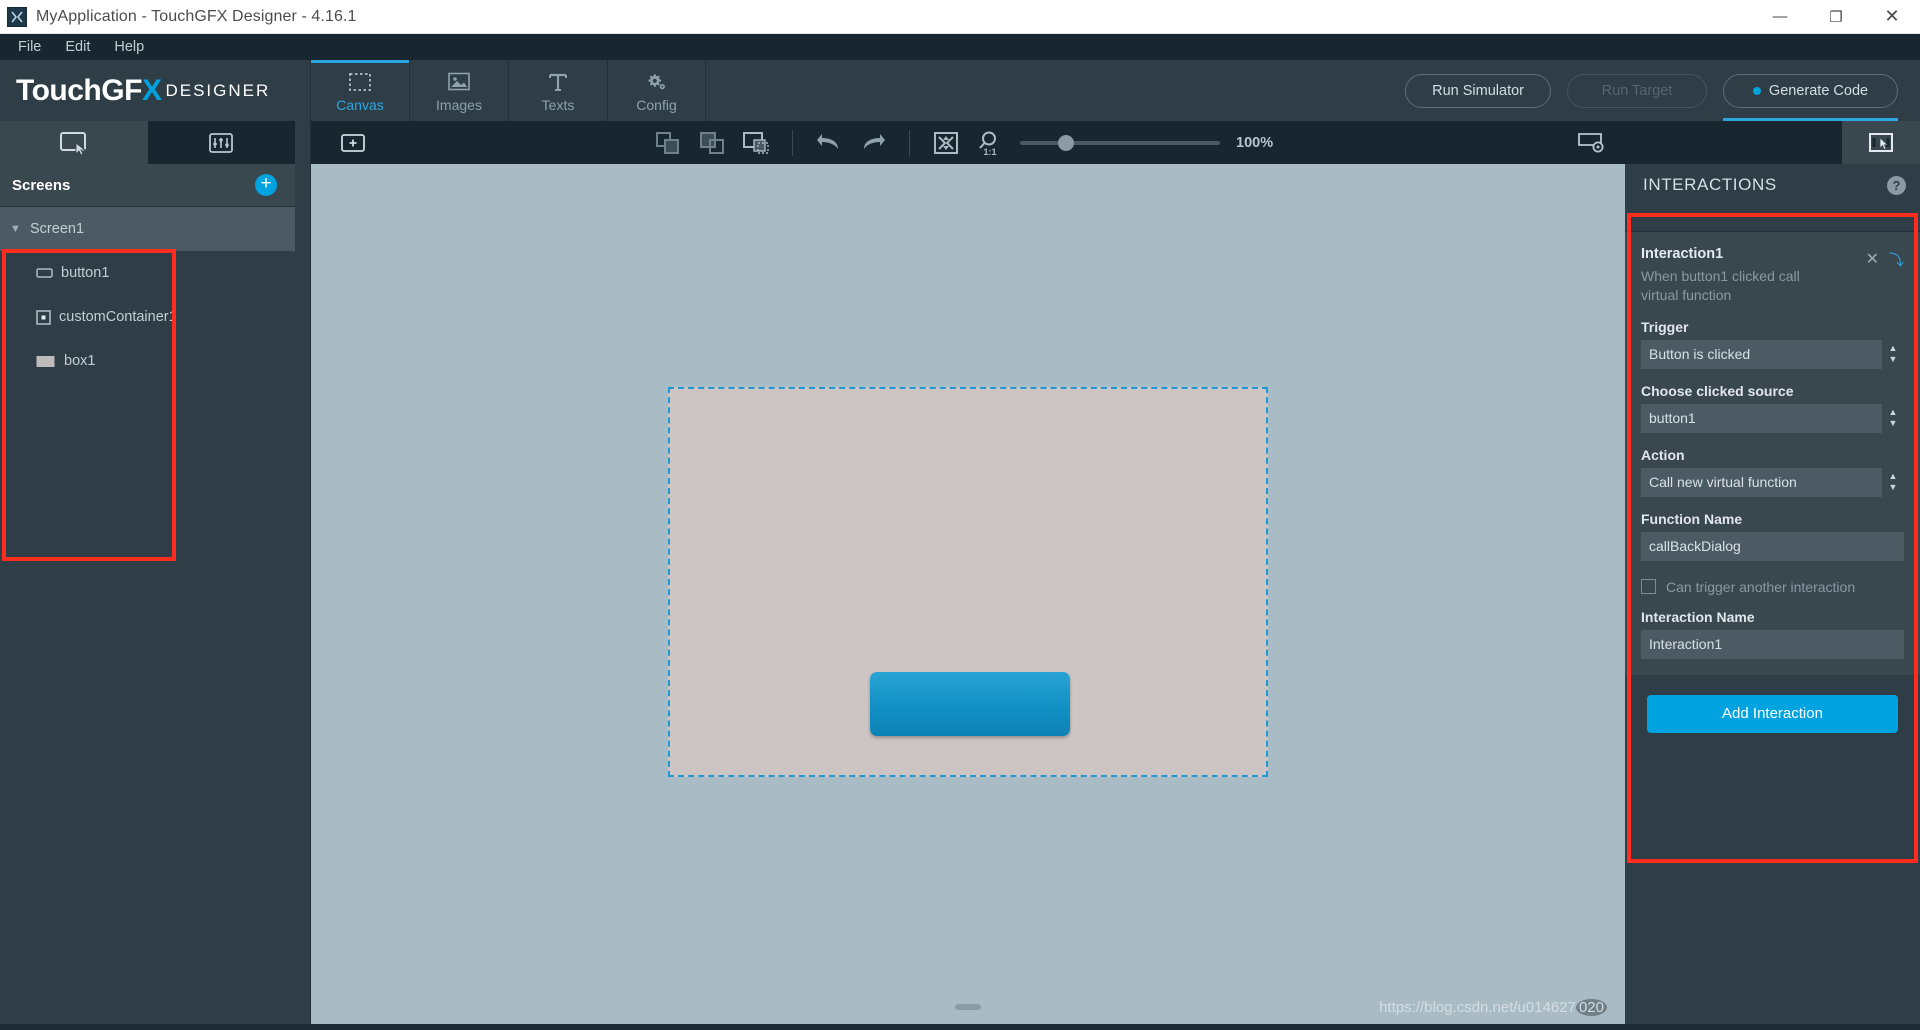 This screenshot has height=1030, width=1920. Describe the element at coordinates (43, 317) in the screenshot. I see `container-widget-icon` at that location.